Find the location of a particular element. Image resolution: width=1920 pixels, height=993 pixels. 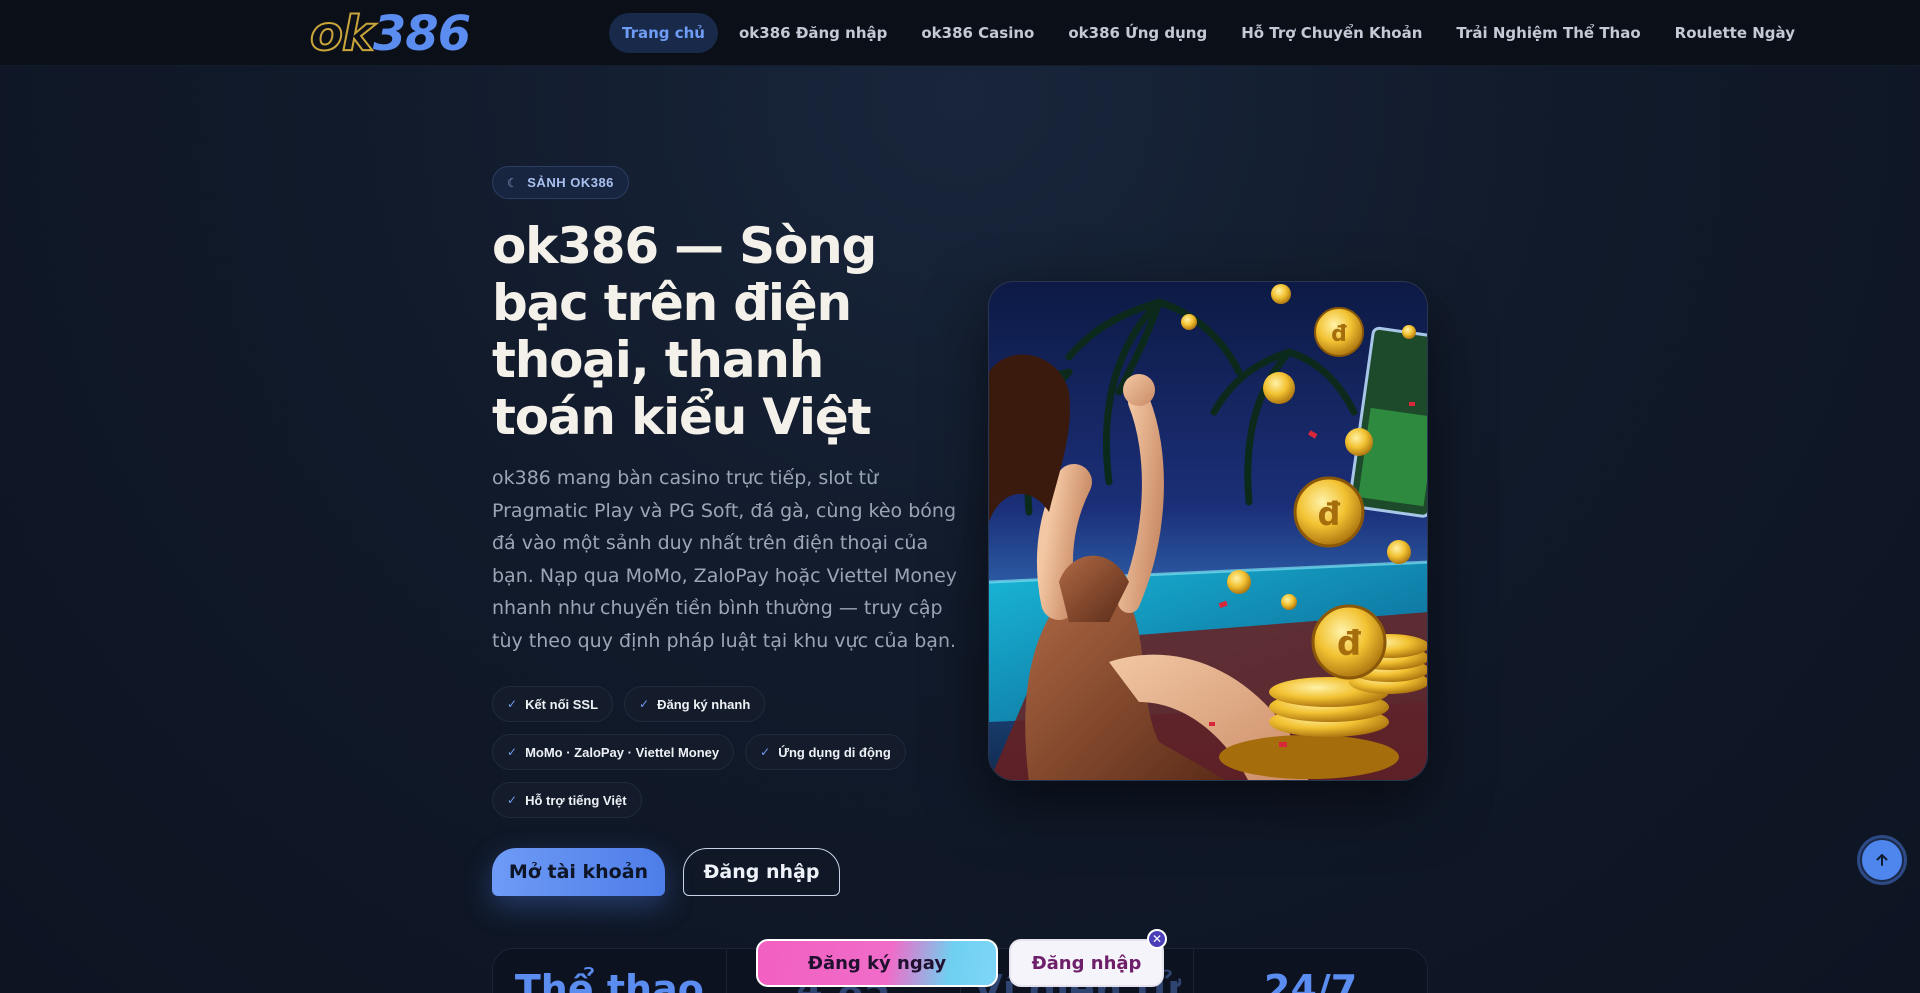

arrow-up-icon is located at coordinates (1882, 860).